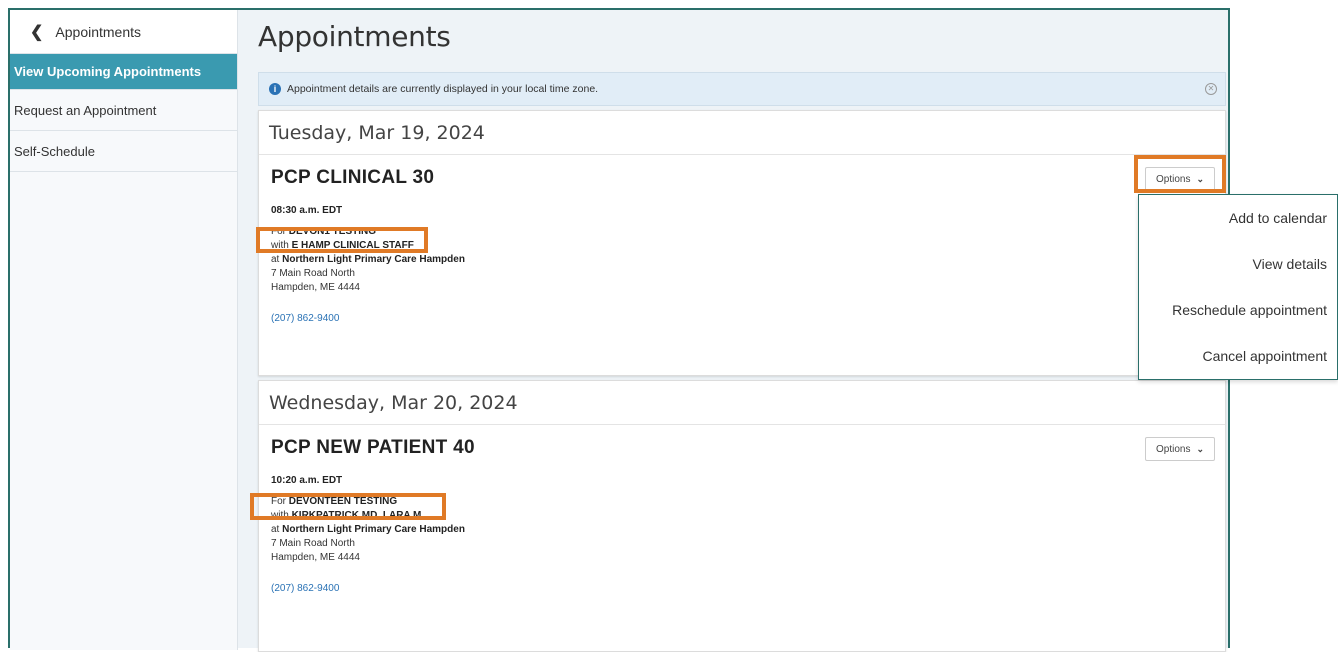  Describe the element at coordinates (373, 447) in the screenshot. I see `appointment-title: PCP NEW PATIENT 40` at that location.